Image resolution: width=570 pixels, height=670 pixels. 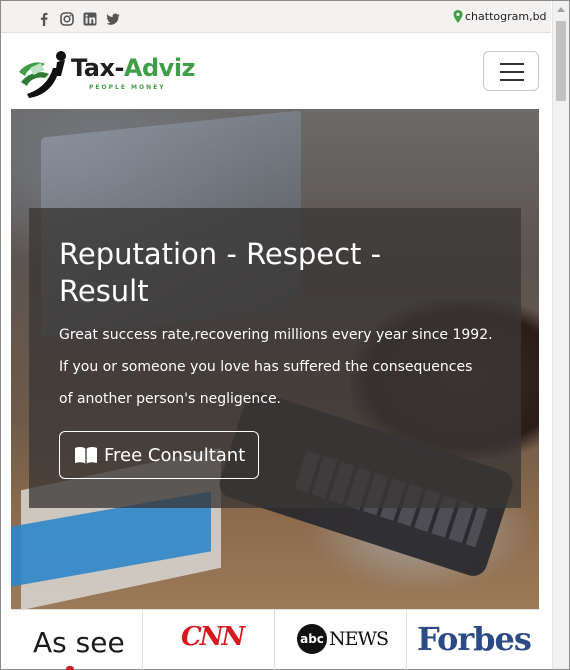 I want to click on twitter-icon, so click(x=113, y=19).